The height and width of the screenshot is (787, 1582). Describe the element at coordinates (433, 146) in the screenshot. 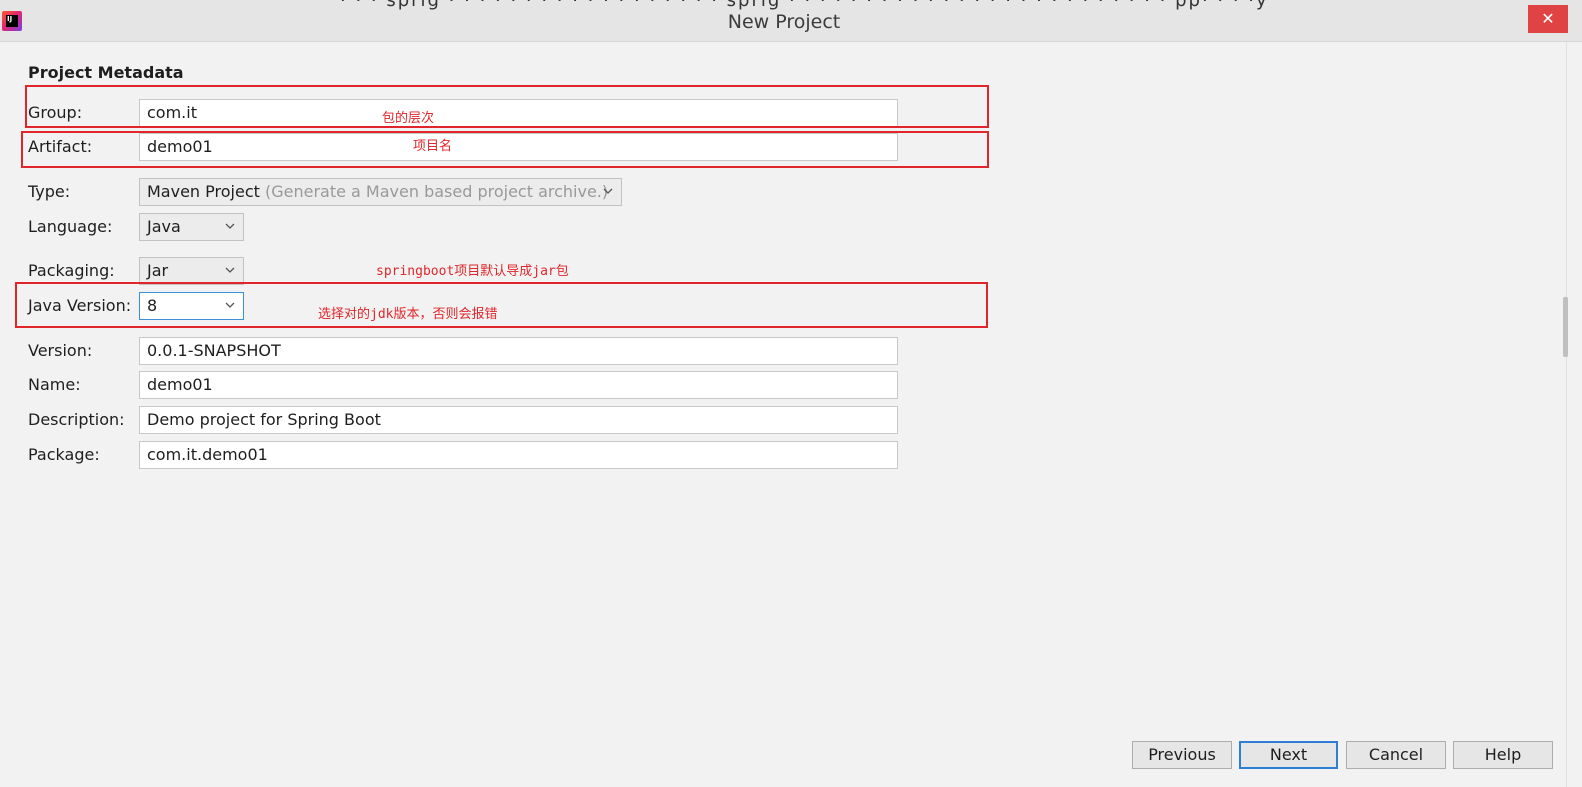

I see `artifact-annotation: 项目名` at that location.